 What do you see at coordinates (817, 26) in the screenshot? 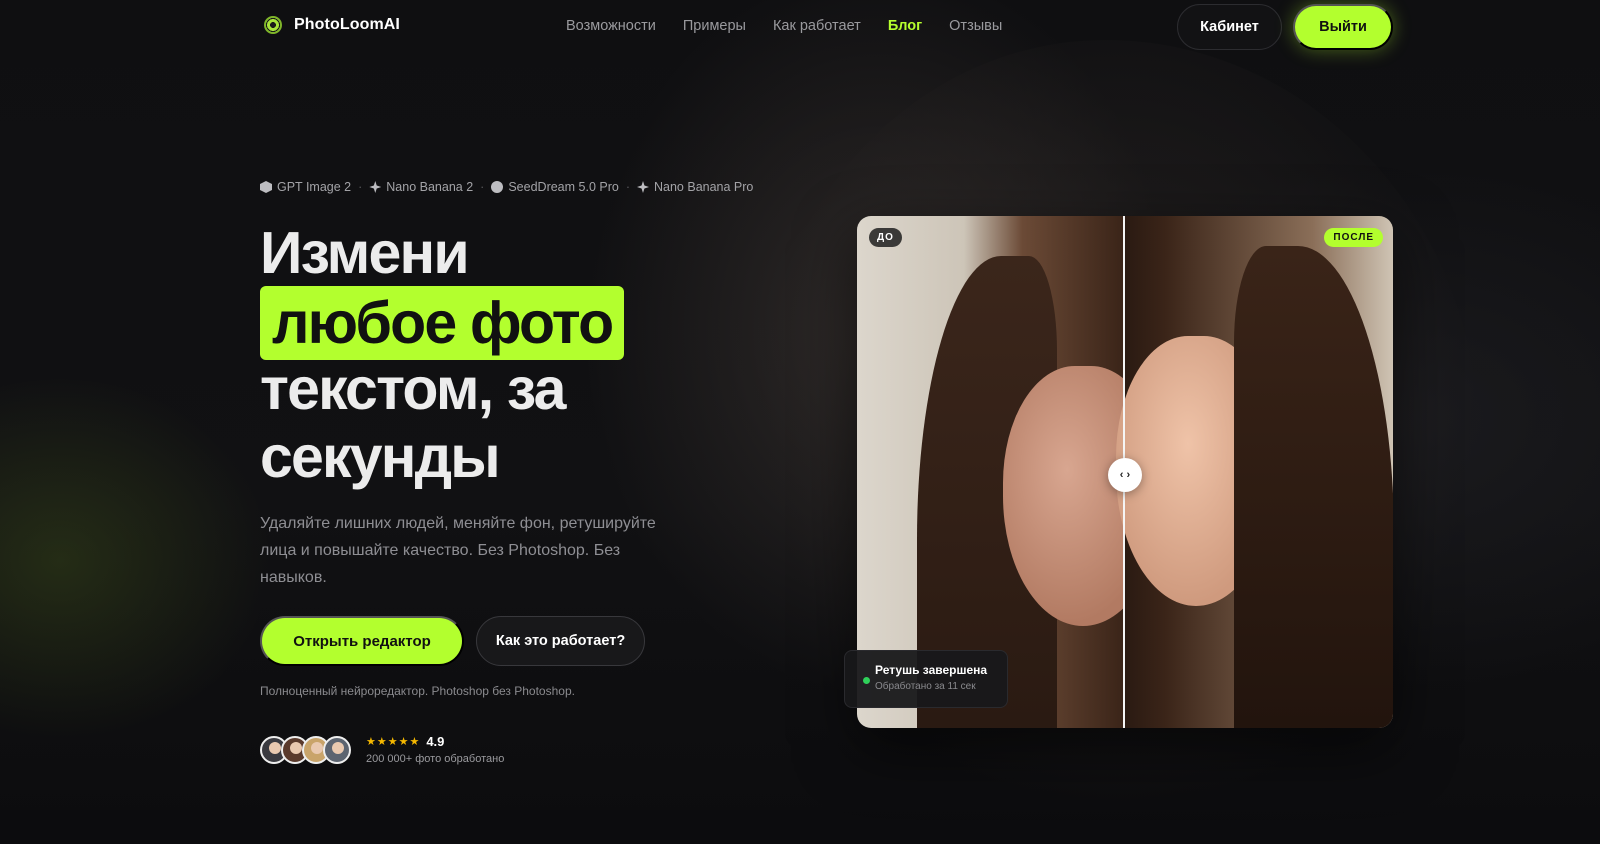
I see `nav-link-how-it-works: Как работает` at bounding box center [817, 26].